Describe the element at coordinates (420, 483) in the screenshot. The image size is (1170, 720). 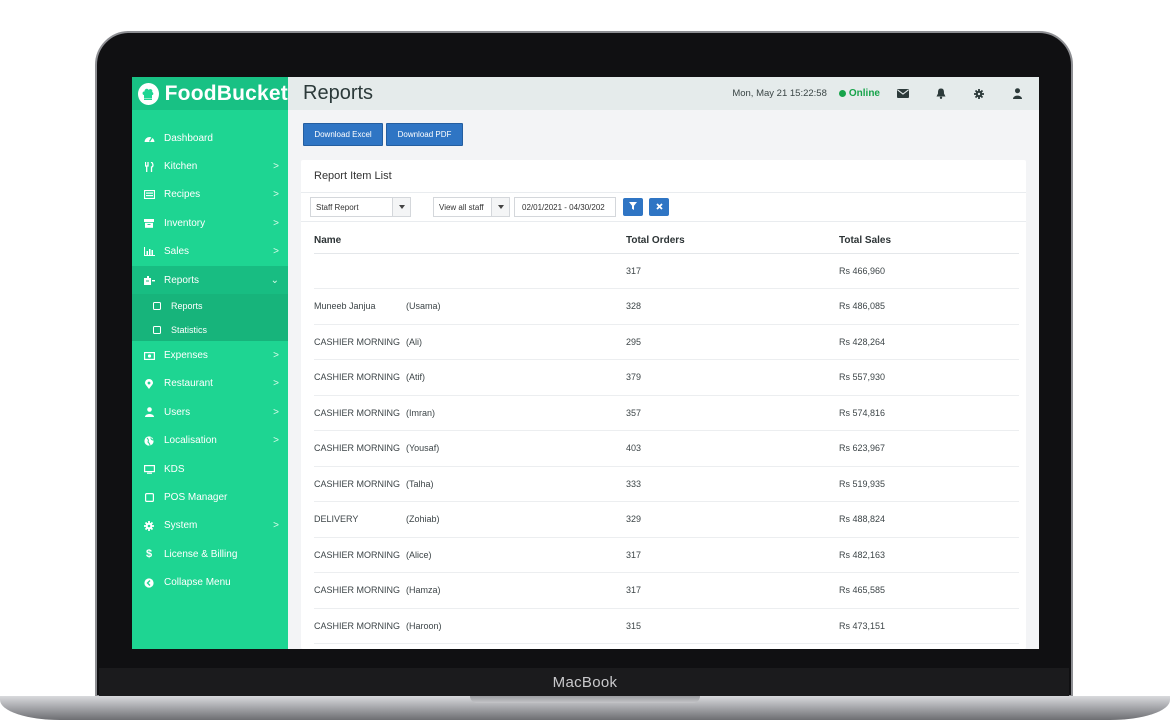
I see `staff-alias: (Talha)` at that location.